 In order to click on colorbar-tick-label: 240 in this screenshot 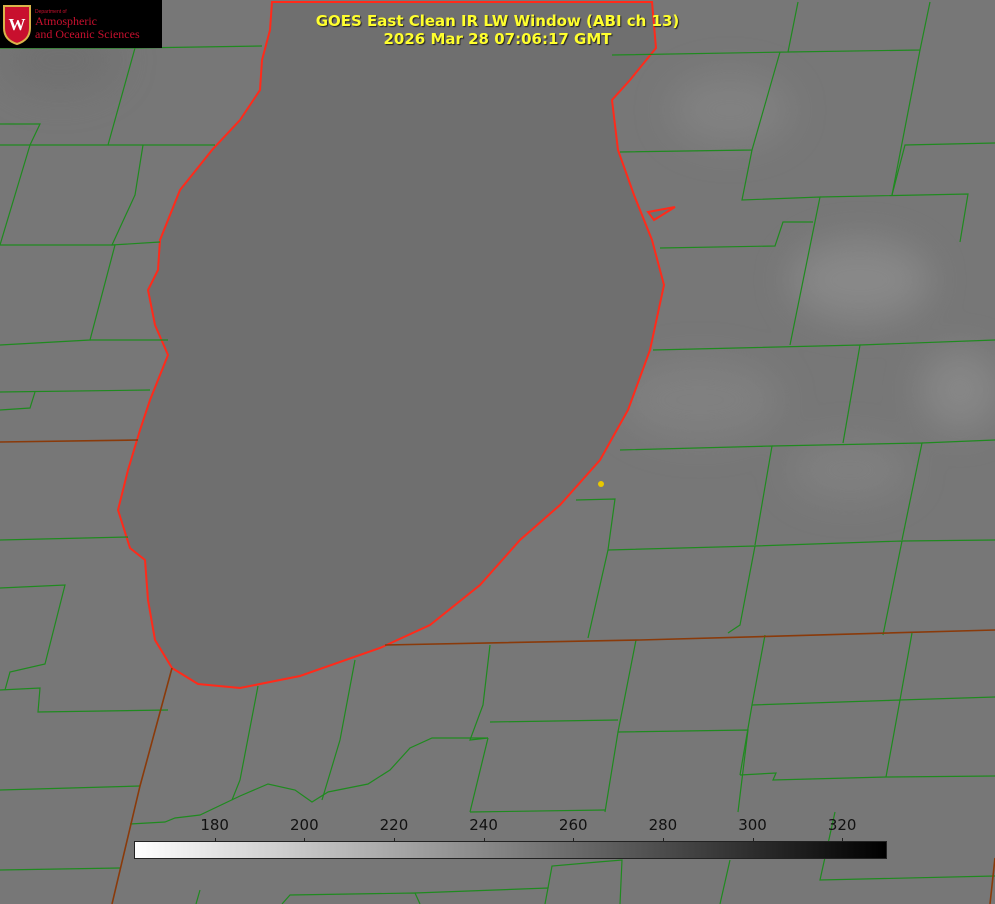, I will do `click(483, 825)`.